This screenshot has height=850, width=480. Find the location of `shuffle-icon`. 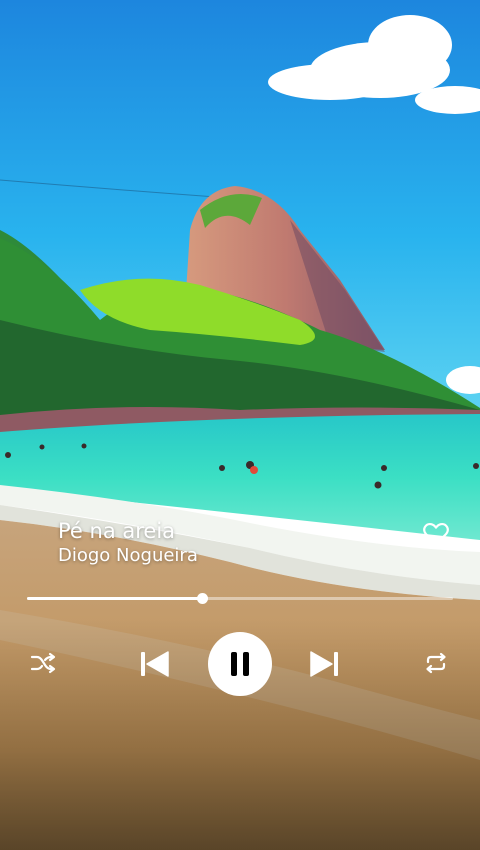

shuffle-icon is located at coordinates (43, 663).